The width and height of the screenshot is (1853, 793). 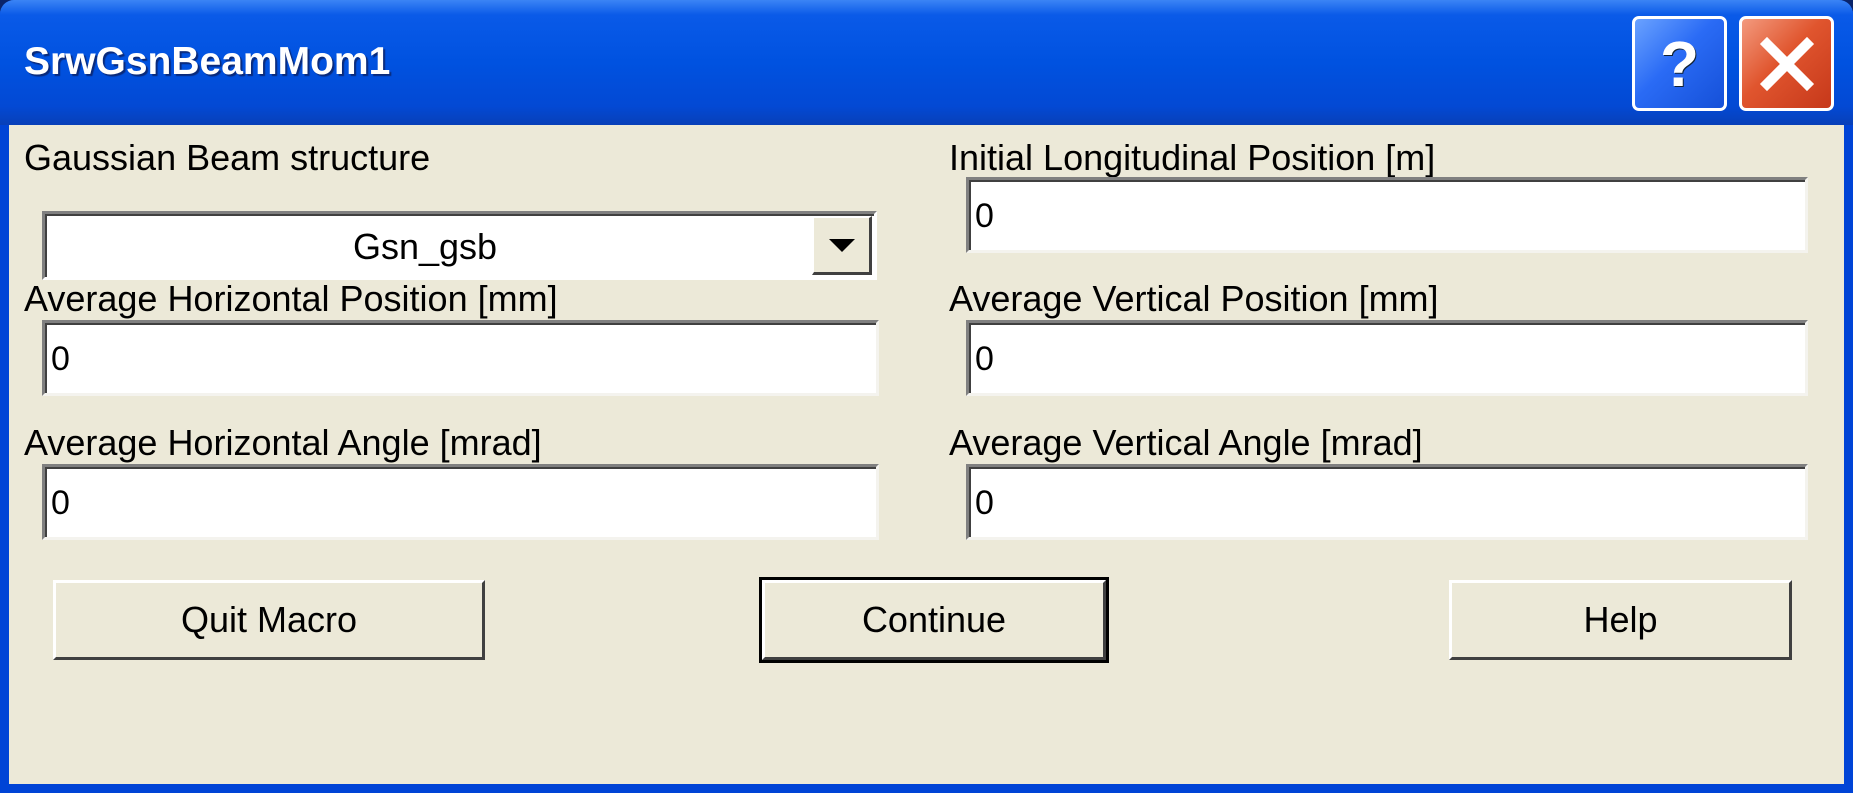 I want to click on close-button, so click(x=1786, y=63).